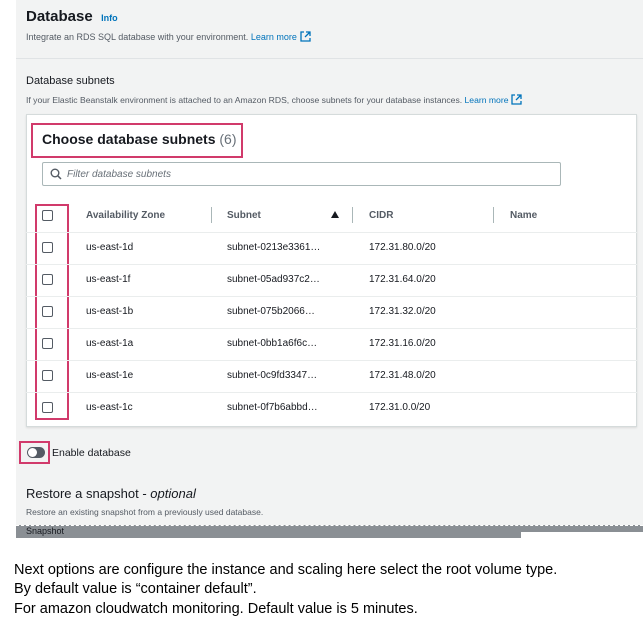 Image resolution: width=643 pixels, height=637 pixels. Describe the element at coordinates (523, 215) in the screenshot. I see `column-name: Name` at that location.